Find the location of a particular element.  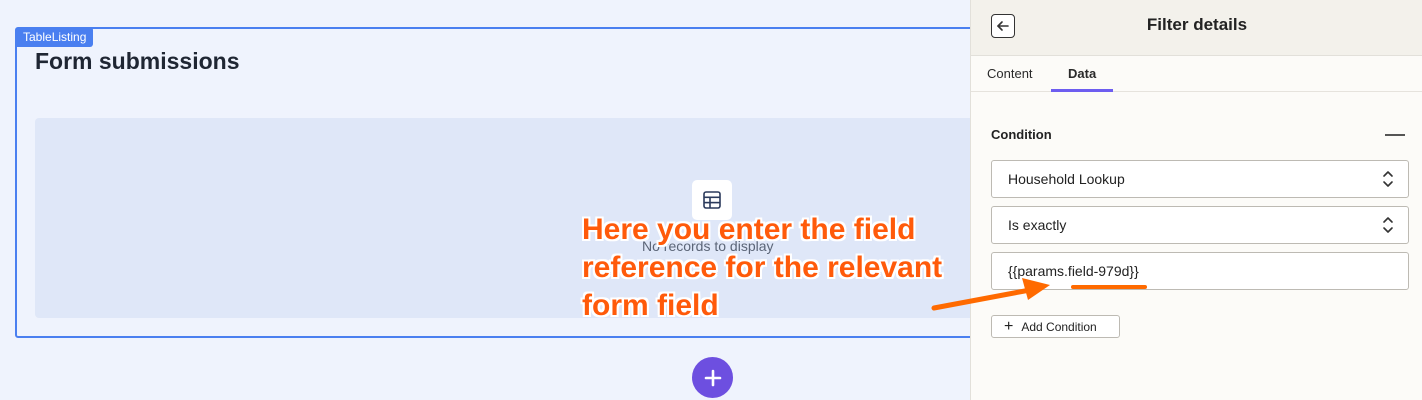

collapse-icon is located at coordinates (1395, 135).